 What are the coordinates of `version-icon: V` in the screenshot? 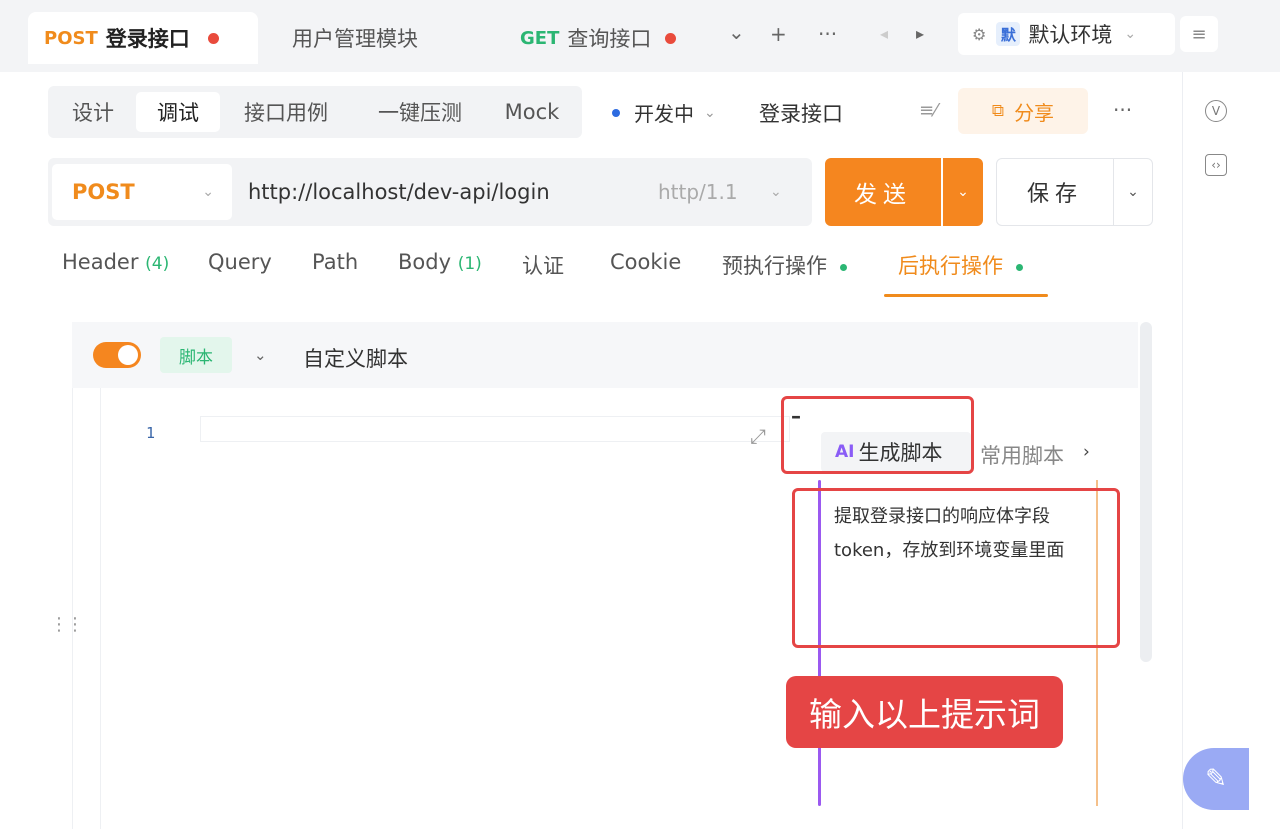 It's located at (1216, 111).